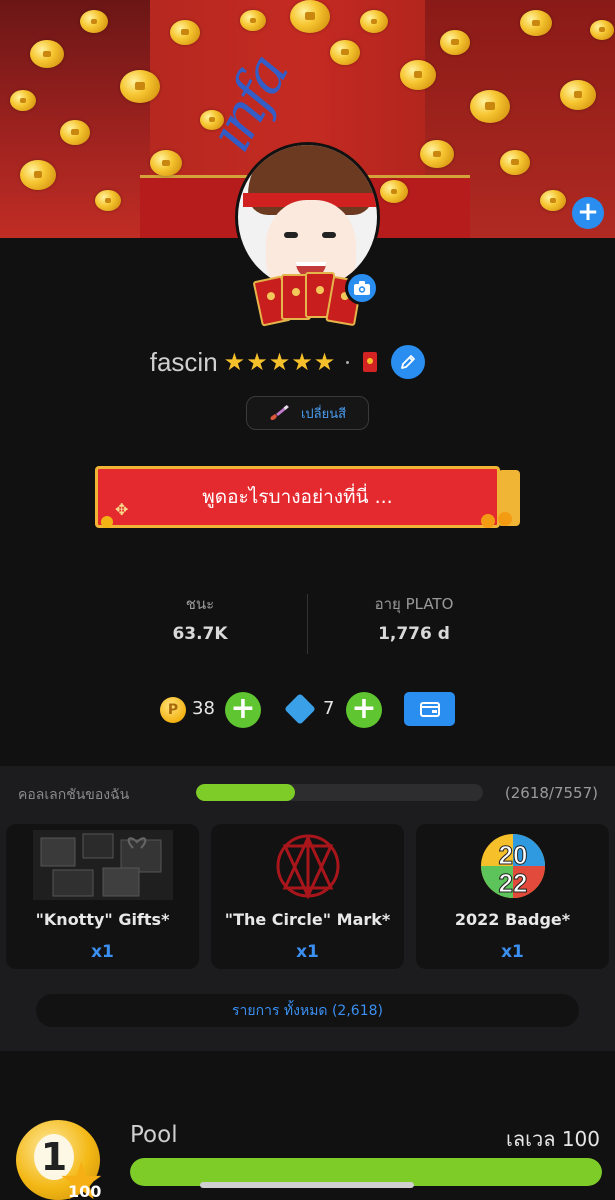 Image resolution: width=615 pixels, height=1200 pixels. What do you see at coordinates (551, 793) in the screenshot?
I see `collection-count: (2618/7557)` at bounding box center [551, 793].